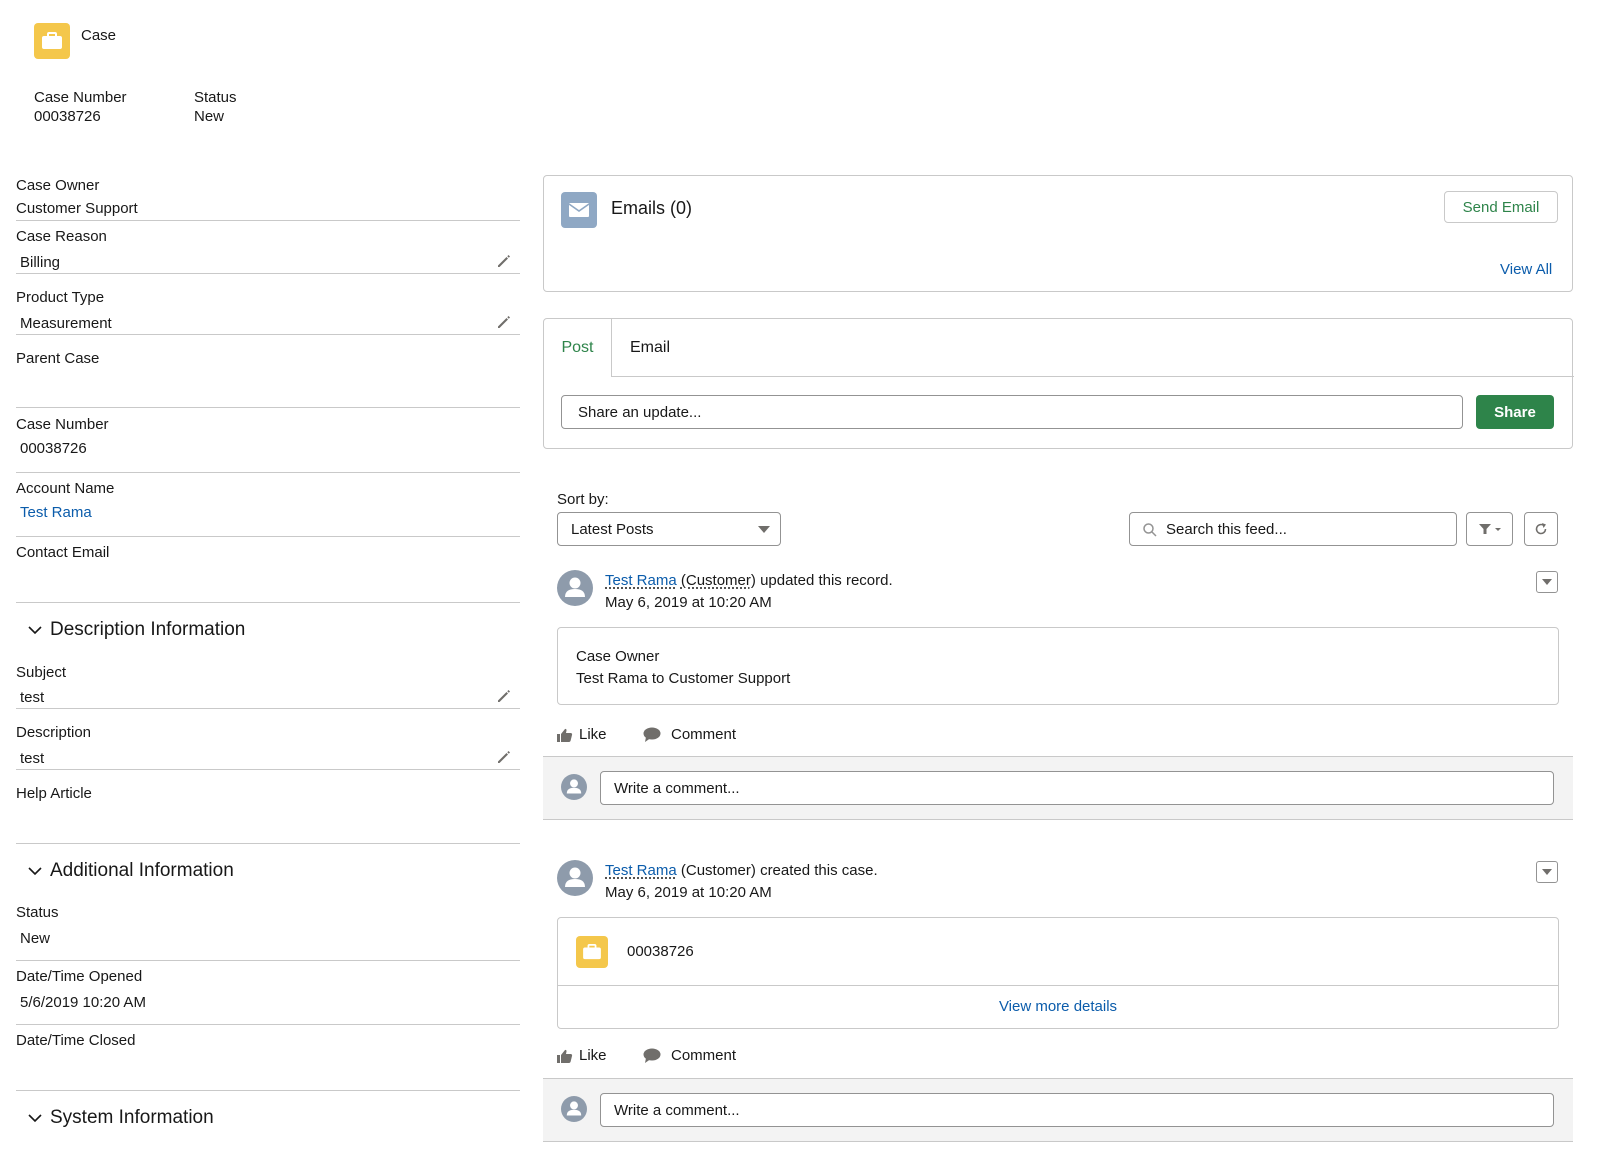 Image resolution: width=1600 pixels, height=1164 pixels. What do you see at coordinates (40, 262) in the screenshot?
I see `field-value: Billing` at bounding box center [40, 262].